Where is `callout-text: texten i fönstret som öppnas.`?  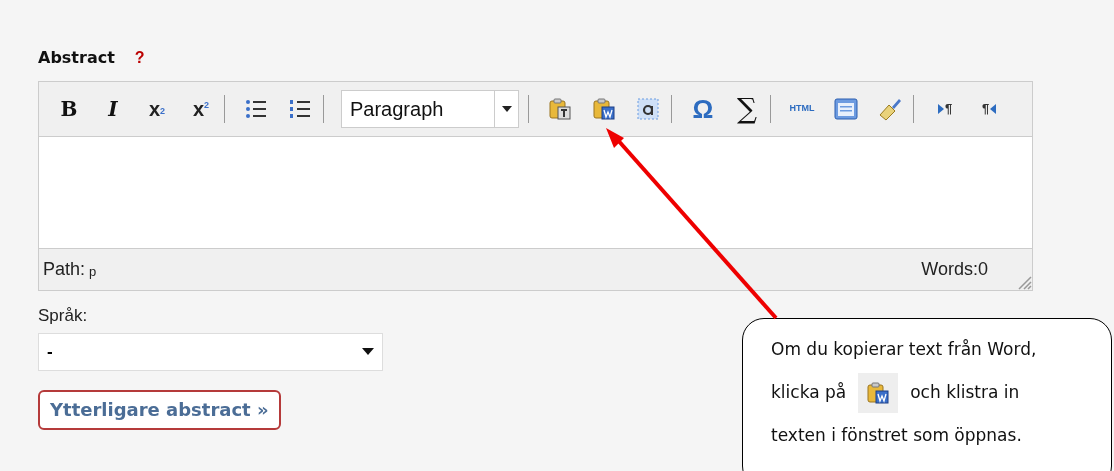 callout-text: texten i fönstret som öppnas. is located at coordinates (896, 435).